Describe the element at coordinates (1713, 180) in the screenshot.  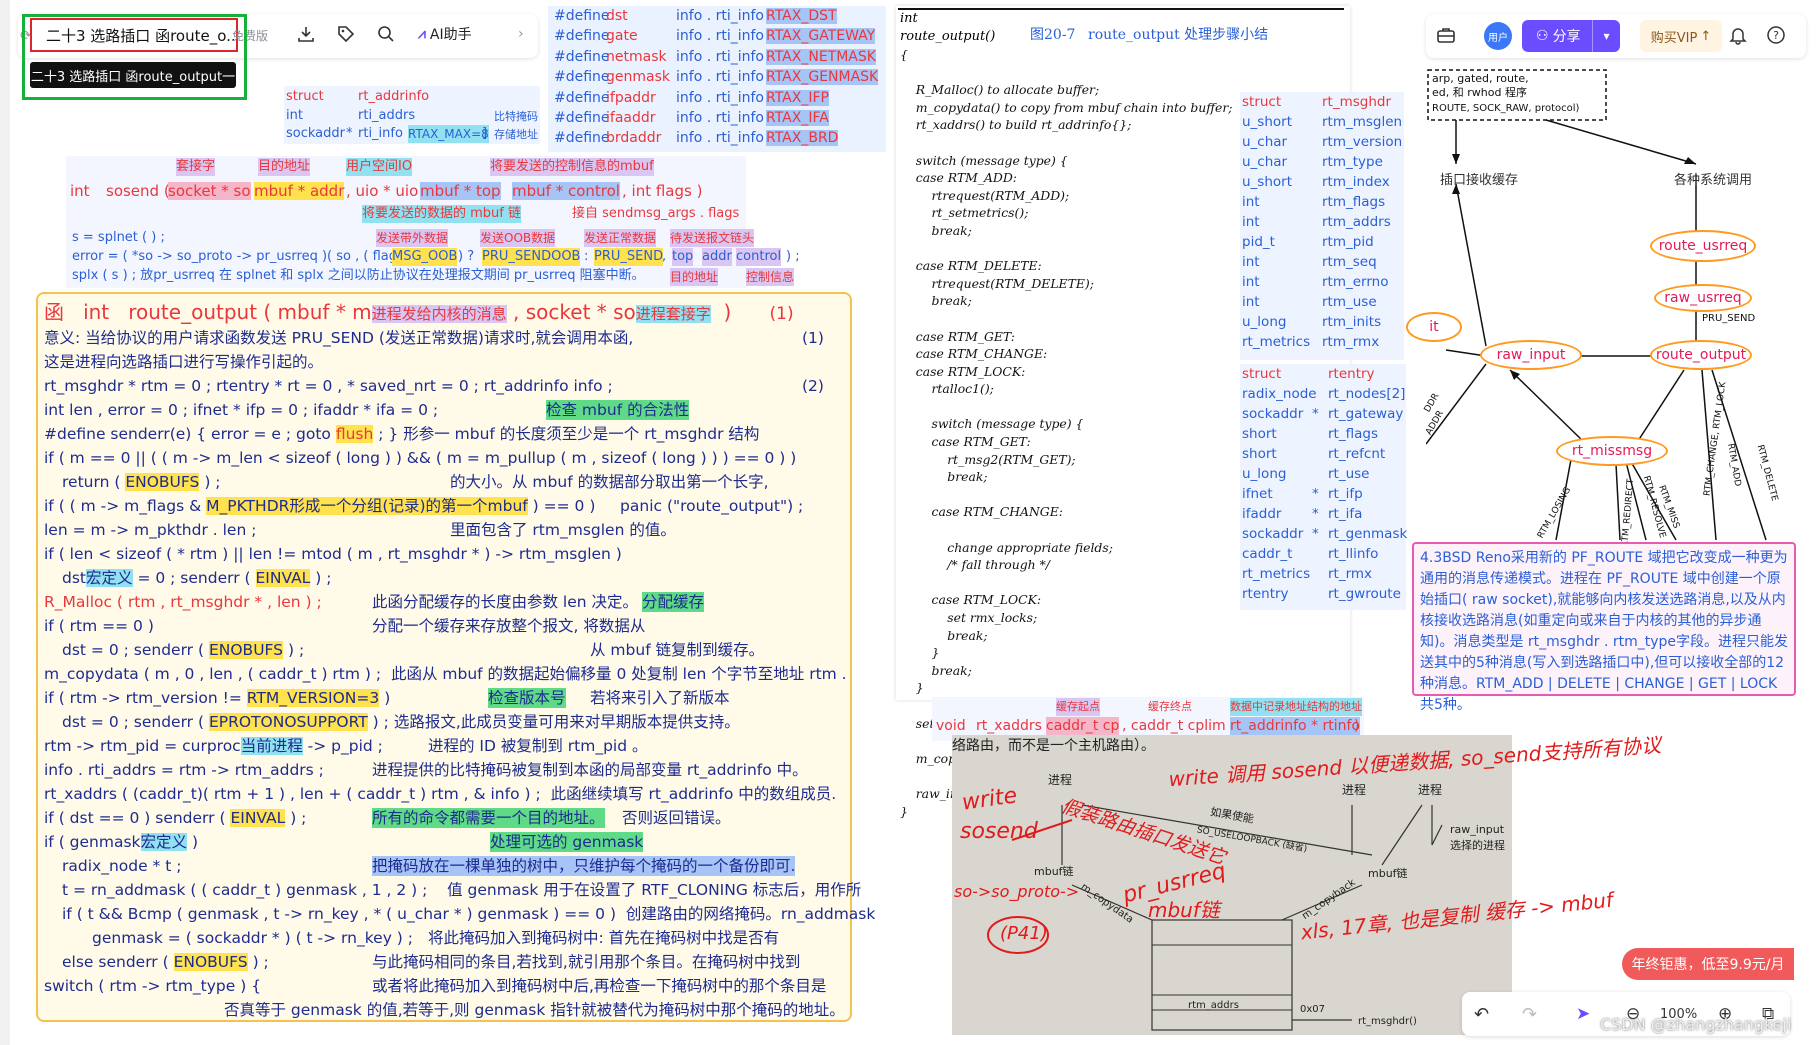
I see `label-syscalls: 各种系统调用` at that location.